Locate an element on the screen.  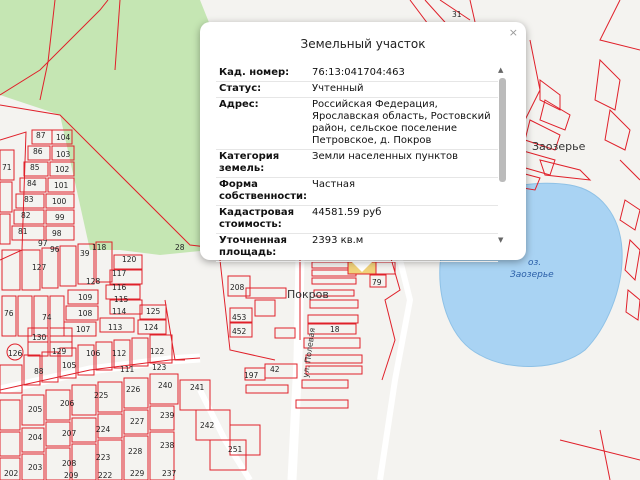
parcel-number-label: 28 is located at coordinates (180, 247).